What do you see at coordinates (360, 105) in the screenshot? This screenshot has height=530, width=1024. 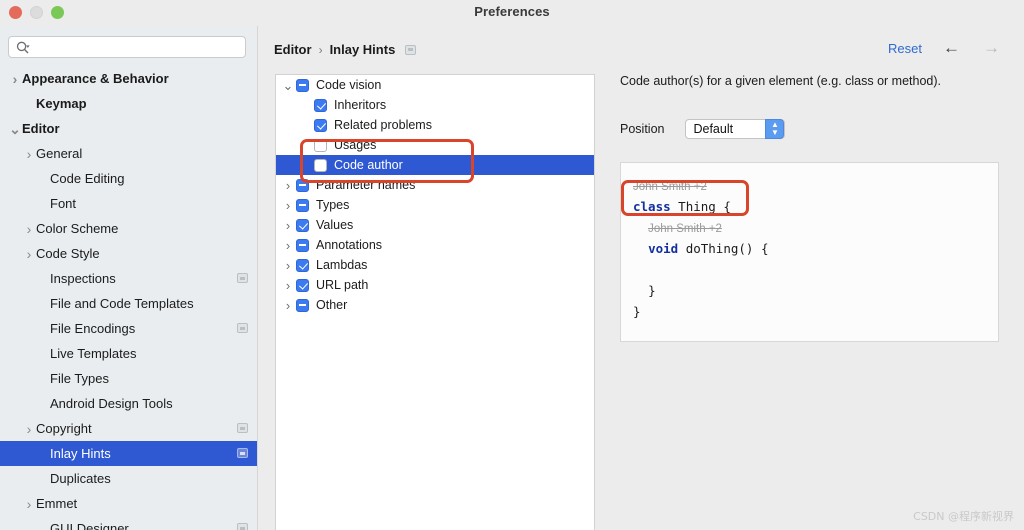 I see `hint-row-label: Inheritors` at bounding box center [360, 105].